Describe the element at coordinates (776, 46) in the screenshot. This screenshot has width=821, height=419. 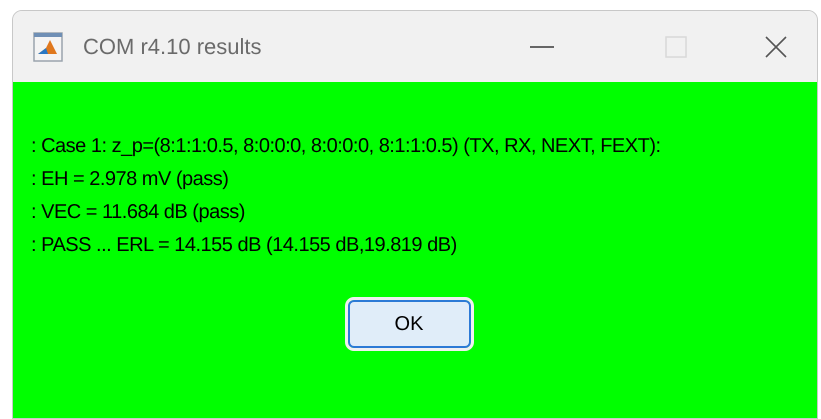
I see `close-icon` at that location.